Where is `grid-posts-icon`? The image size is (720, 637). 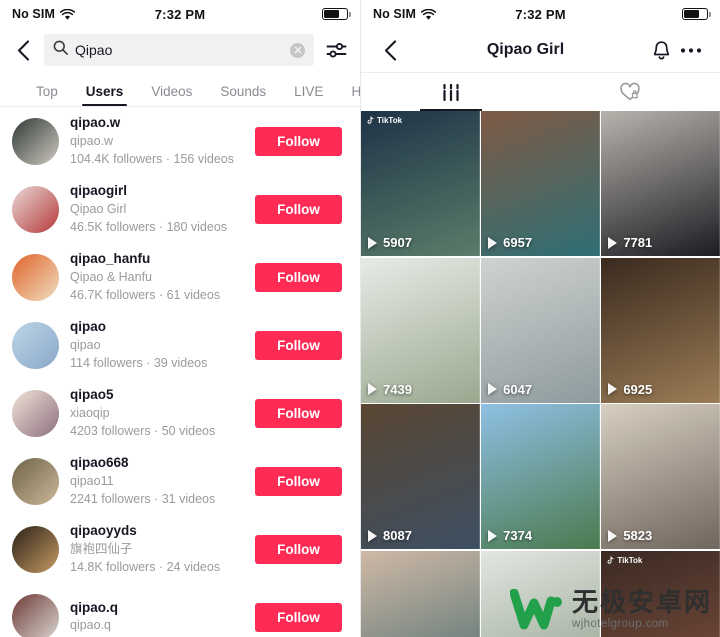
grid-posts-icon is located at coordinates (451, 92).